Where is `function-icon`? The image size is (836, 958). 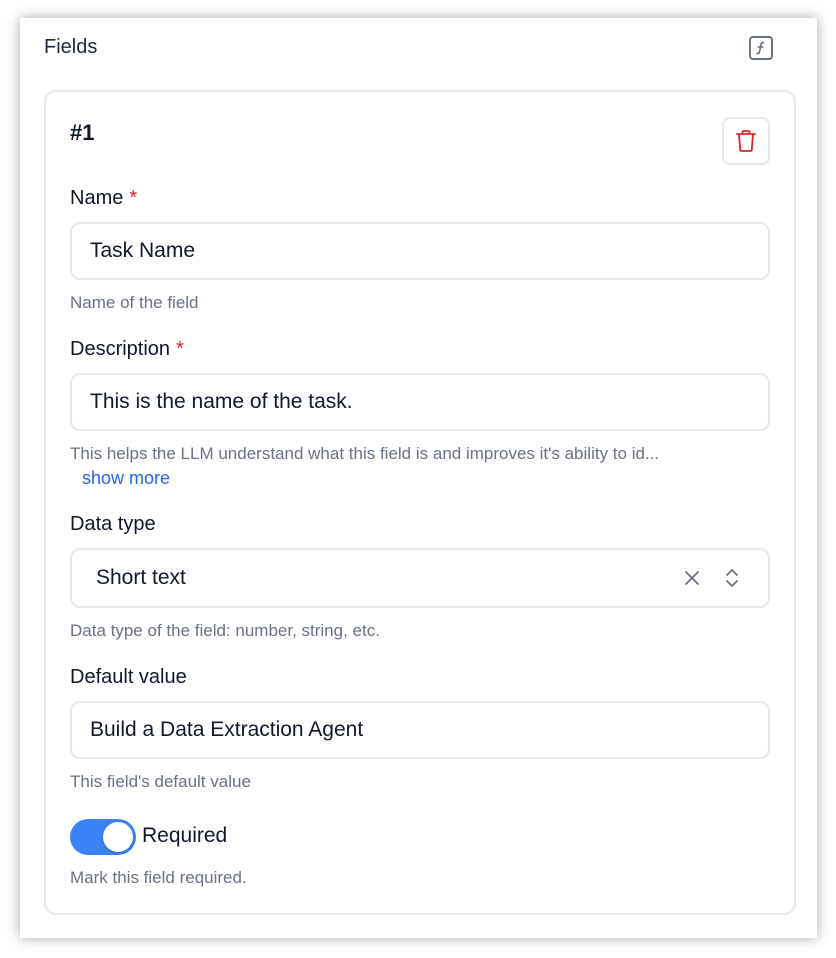 function-icon is located at coordinates (760, 48).